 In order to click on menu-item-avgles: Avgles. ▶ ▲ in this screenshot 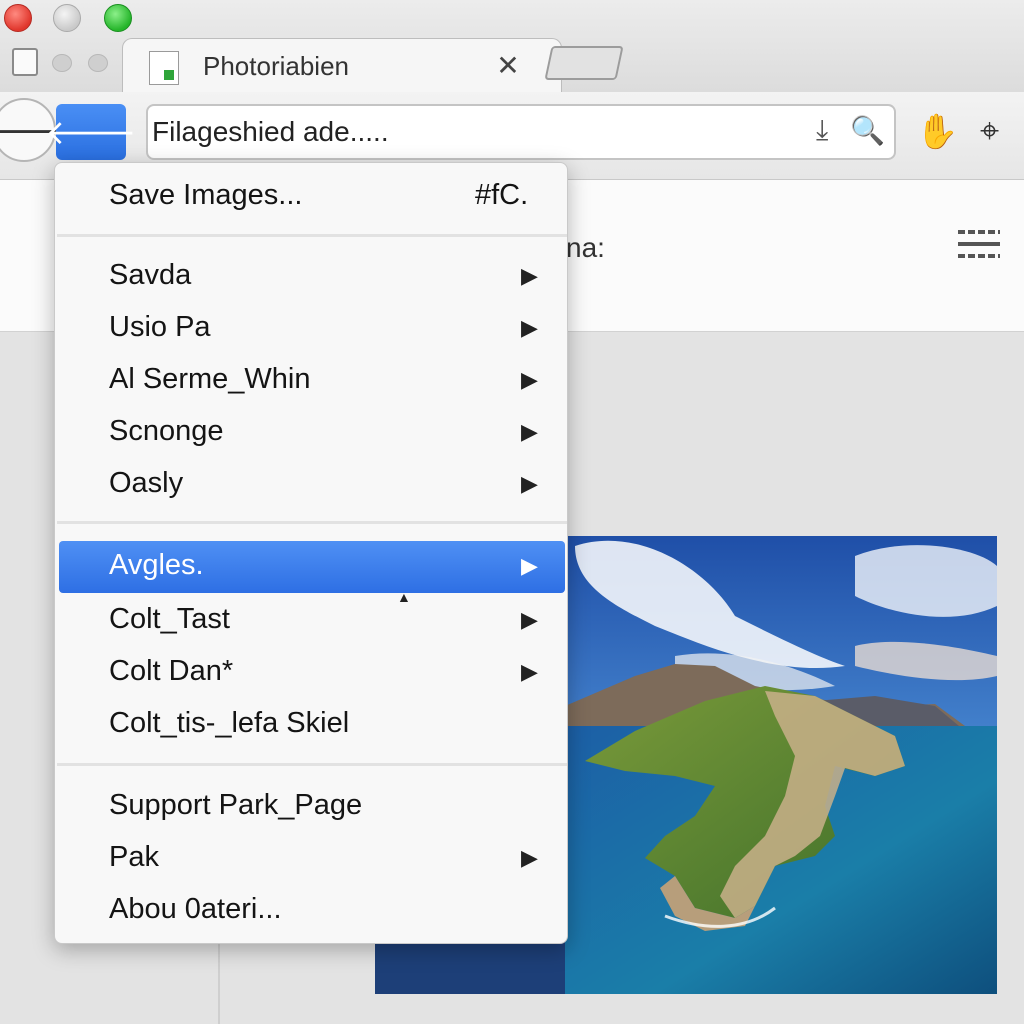, I will do `click(312, 573)`.